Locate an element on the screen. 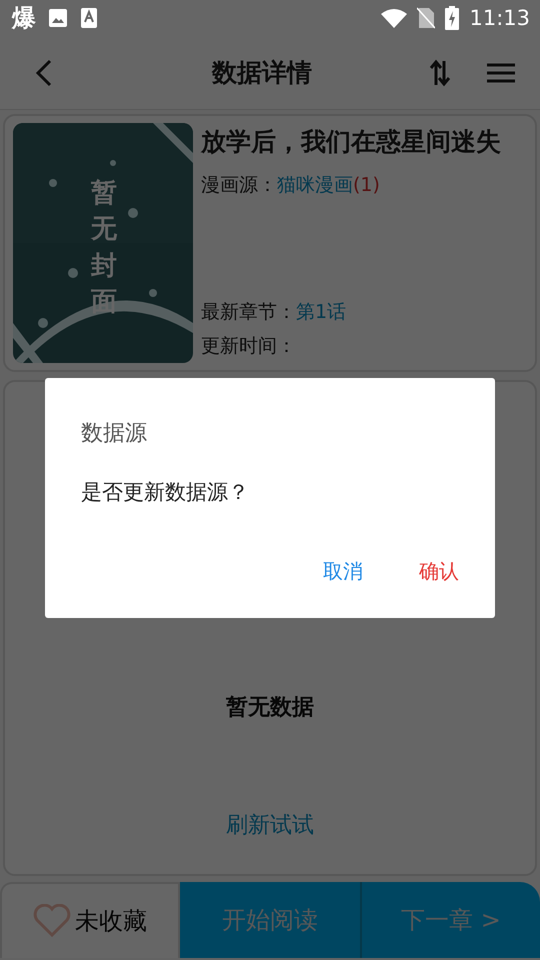 The width and height of the screenshot is (540, 960). comic-title: 放学后，我们在惑星间迷失 is located at coordinates (351, 142).